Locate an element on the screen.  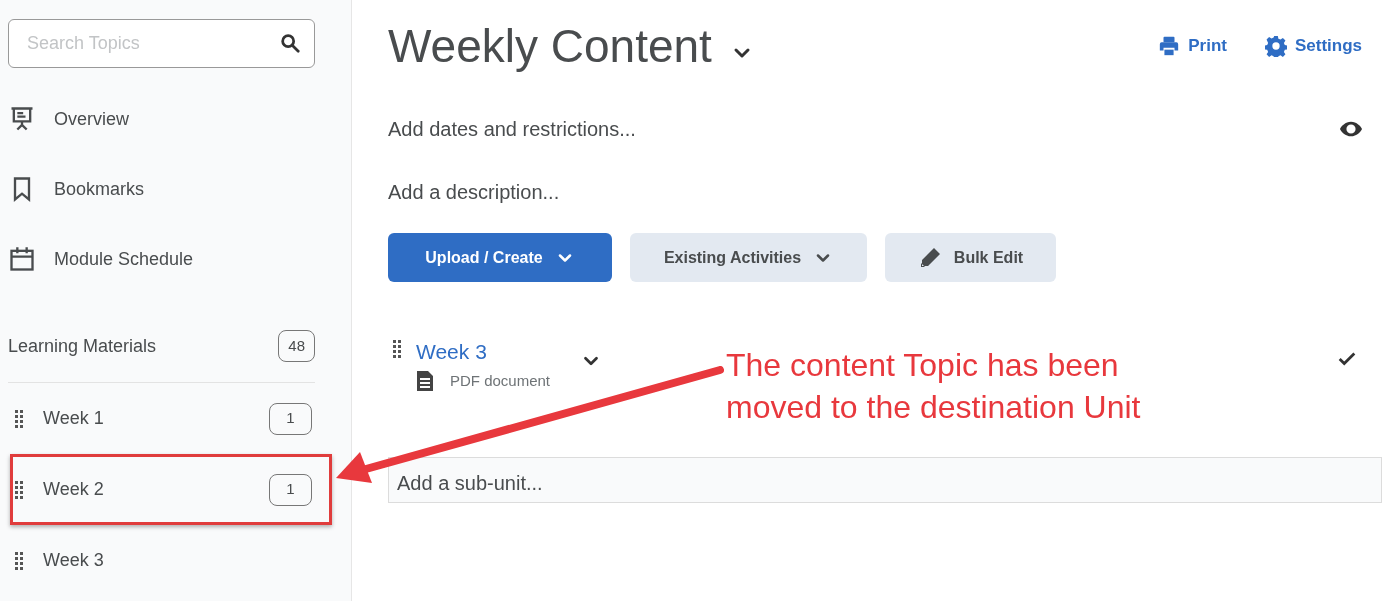
calendar-icon is located at coordinates (22, 259).